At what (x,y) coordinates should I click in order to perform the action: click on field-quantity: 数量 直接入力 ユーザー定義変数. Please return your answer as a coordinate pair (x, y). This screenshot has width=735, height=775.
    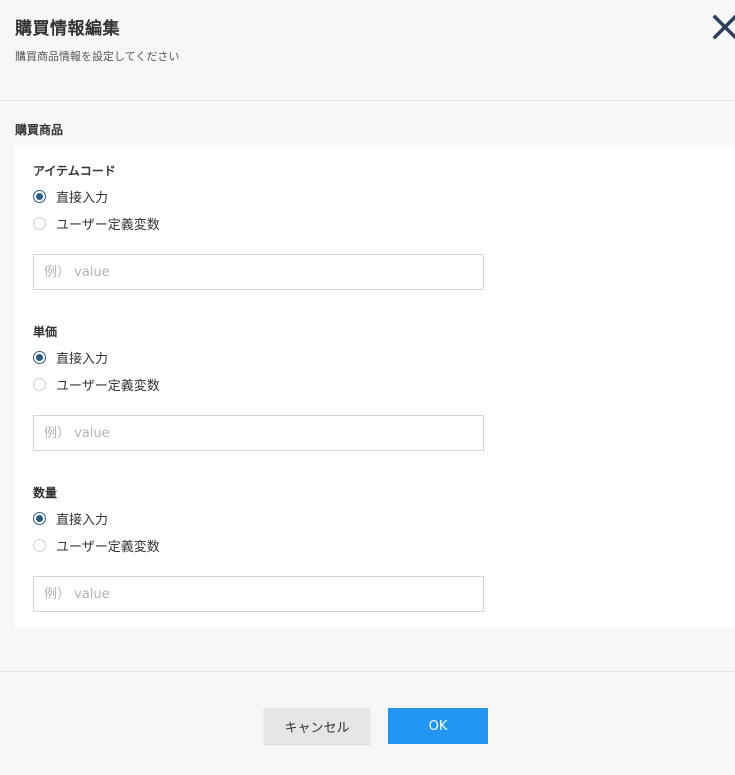
    Looking at the image, I should click on (263, 548).